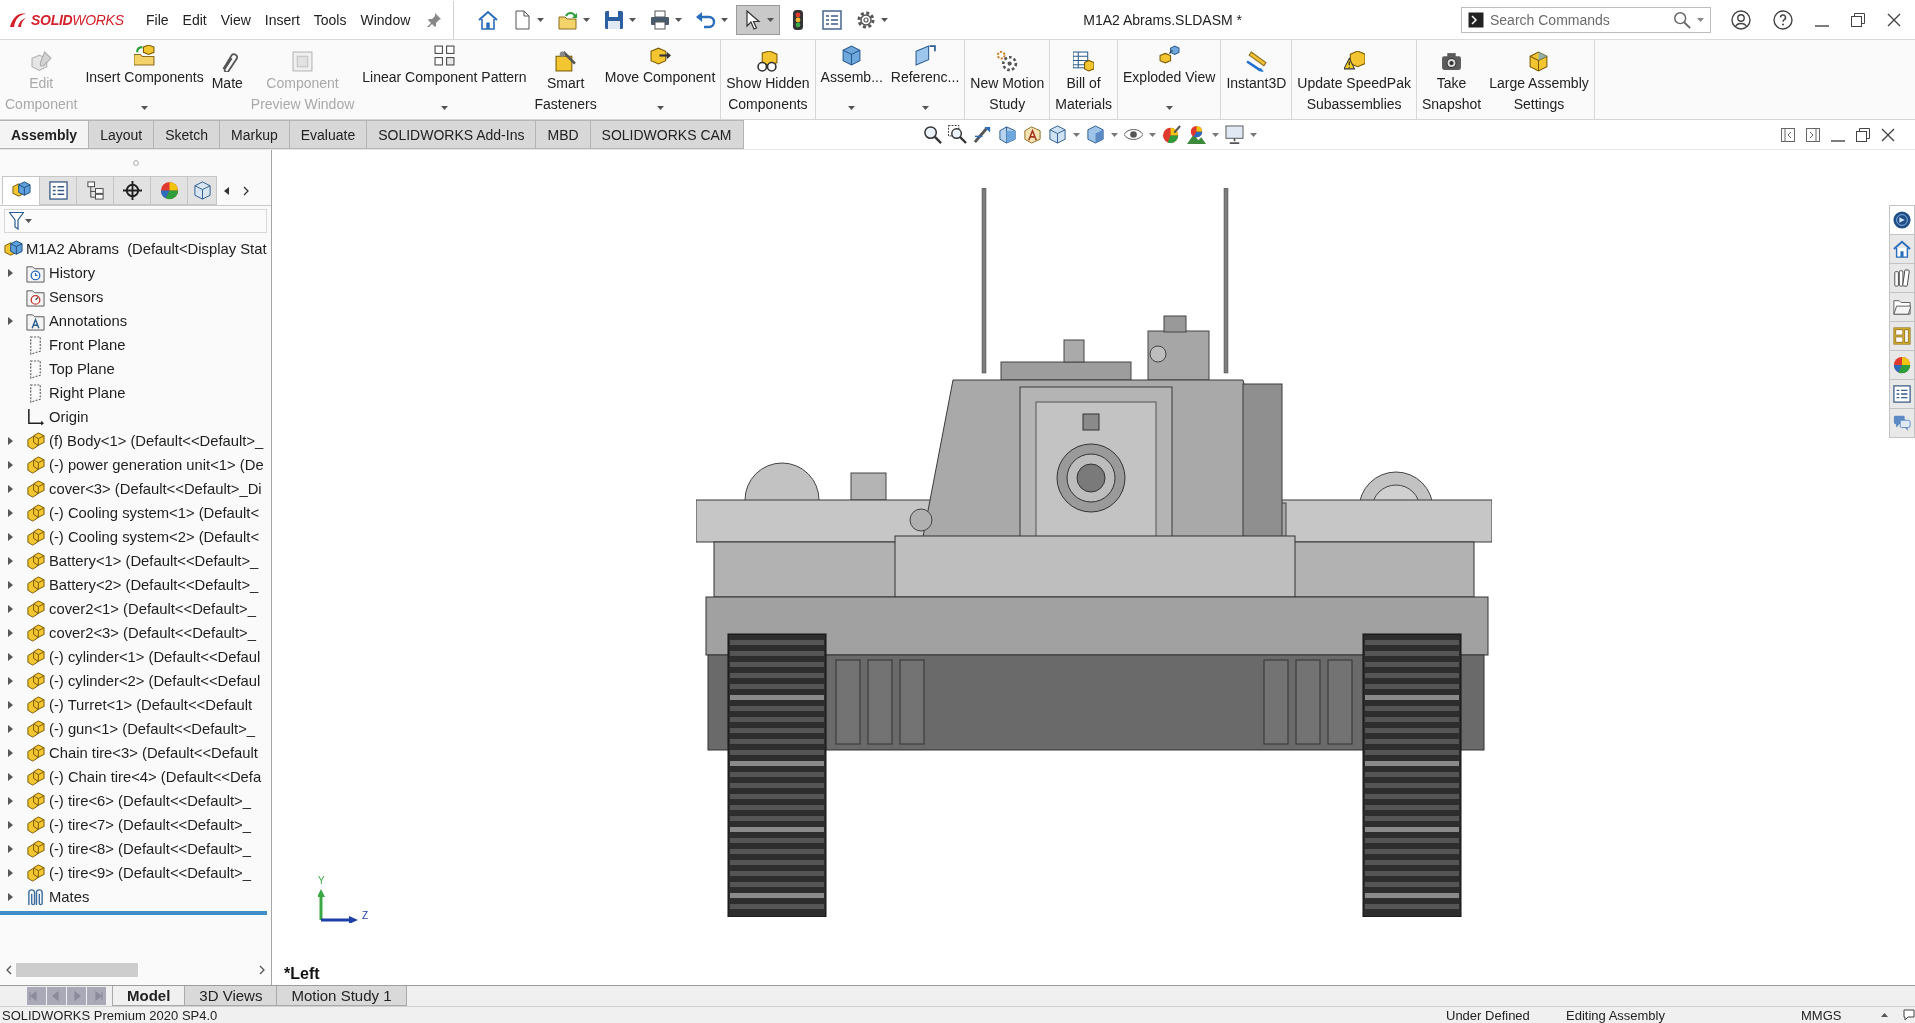  What do you see at coordinates (87, 345) in the screenshot?
I see `tree-item: Front Plane` at bounding box center [87, 345].